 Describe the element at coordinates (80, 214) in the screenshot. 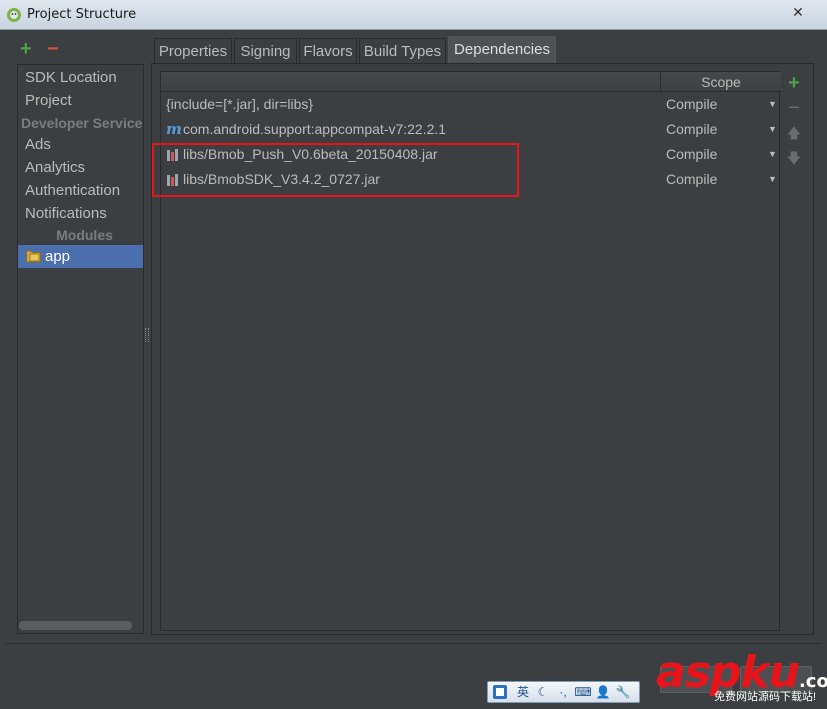

I see `sidebar-item-notifications: Notifications` at that location.